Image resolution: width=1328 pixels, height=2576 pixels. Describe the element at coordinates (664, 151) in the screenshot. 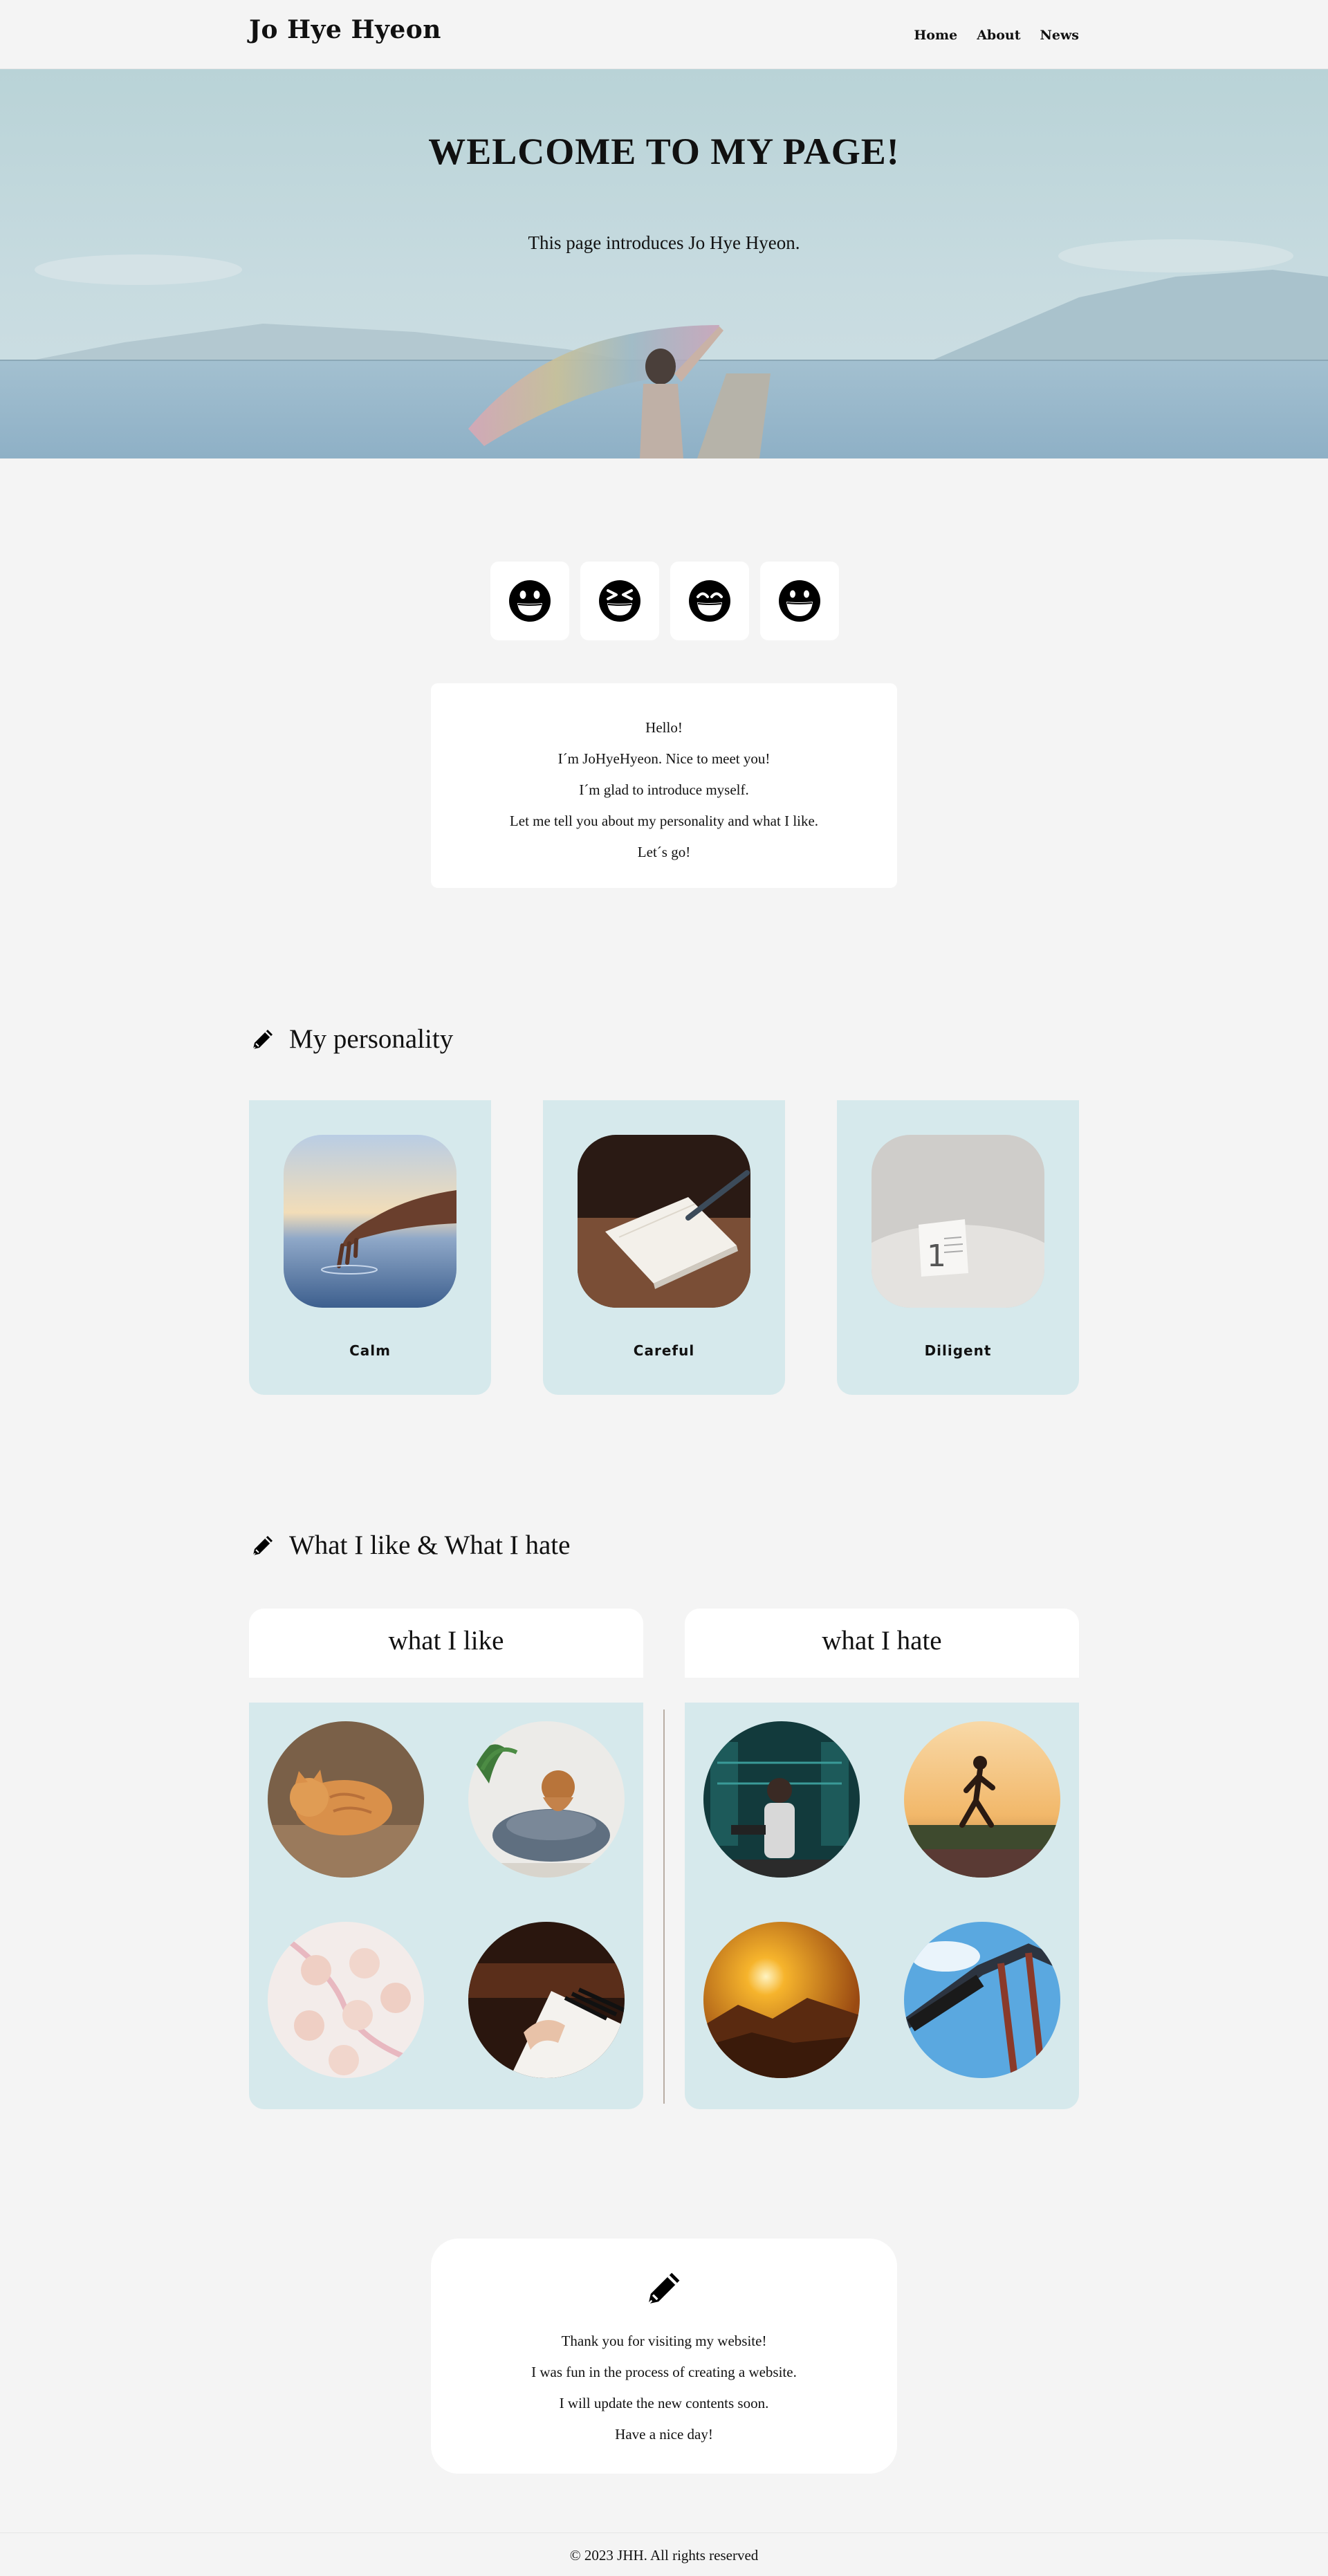

I see `hero-title: WELCOME TO MY PAGE!` at that location.